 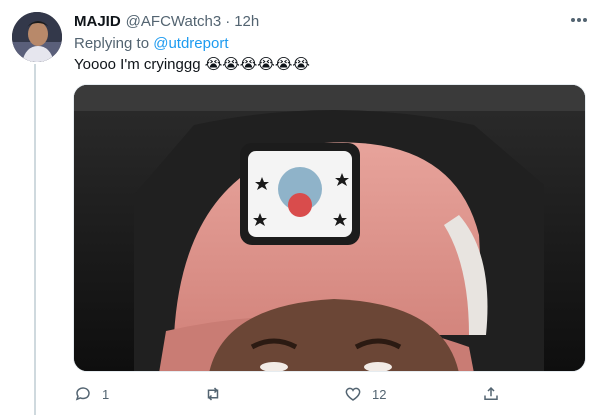 What do you see at coordinates (151, 43) in the screenshot?
I see `replying-to: Replying to @utdreport` at bounding box center [151, 43].